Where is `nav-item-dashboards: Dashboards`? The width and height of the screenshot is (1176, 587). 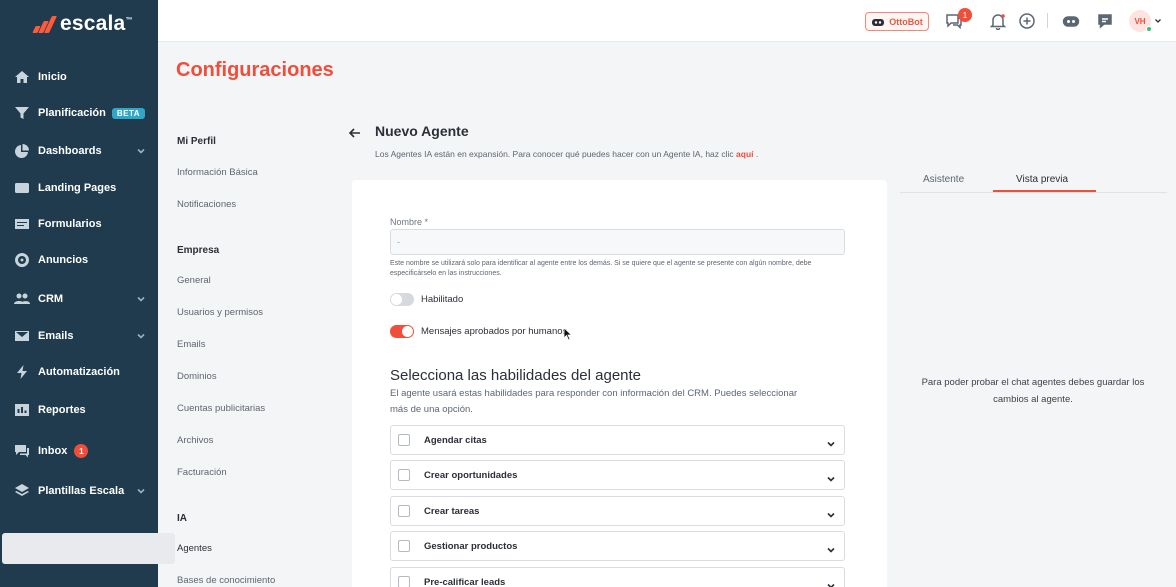
nav-item-dashboards: Dashboards is located at coordinates (79, 151).